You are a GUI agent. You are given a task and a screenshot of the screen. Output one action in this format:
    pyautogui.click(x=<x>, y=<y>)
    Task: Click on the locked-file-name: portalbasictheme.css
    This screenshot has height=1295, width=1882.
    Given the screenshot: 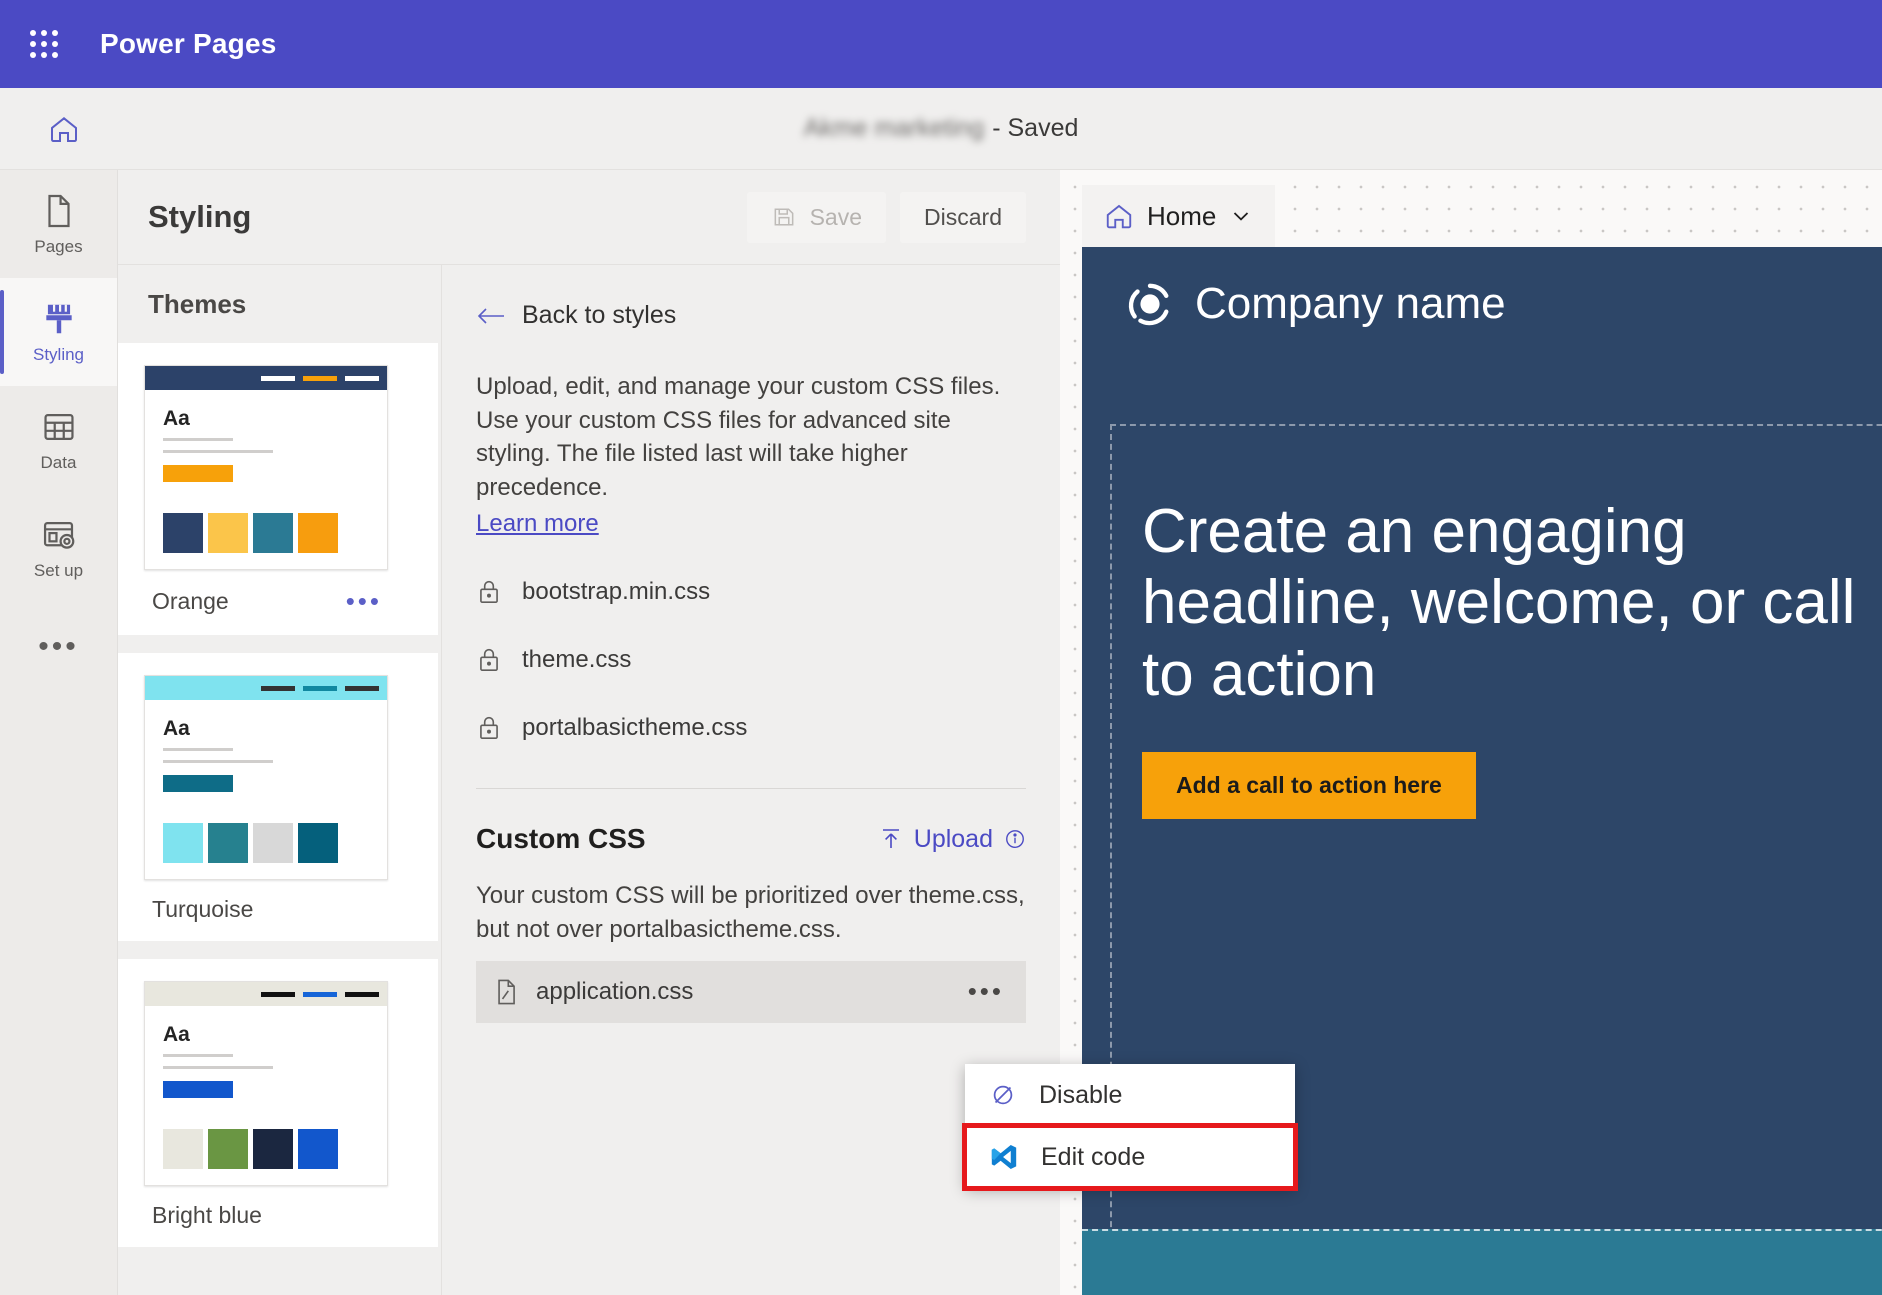 What is the action you would take?
    pyautogui.click(x=635, y=728)
    